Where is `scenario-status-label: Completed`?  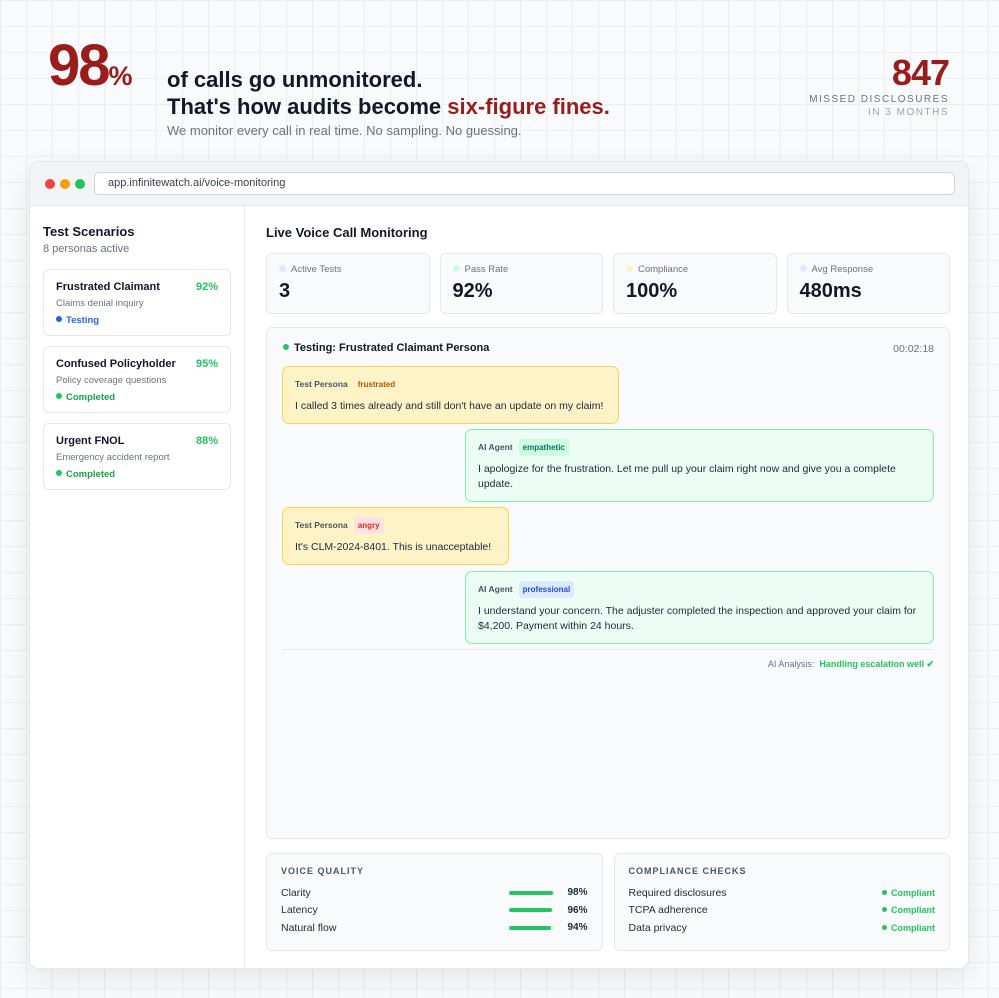 scenario-status-label: Completed is located at coordinates (91, 474).